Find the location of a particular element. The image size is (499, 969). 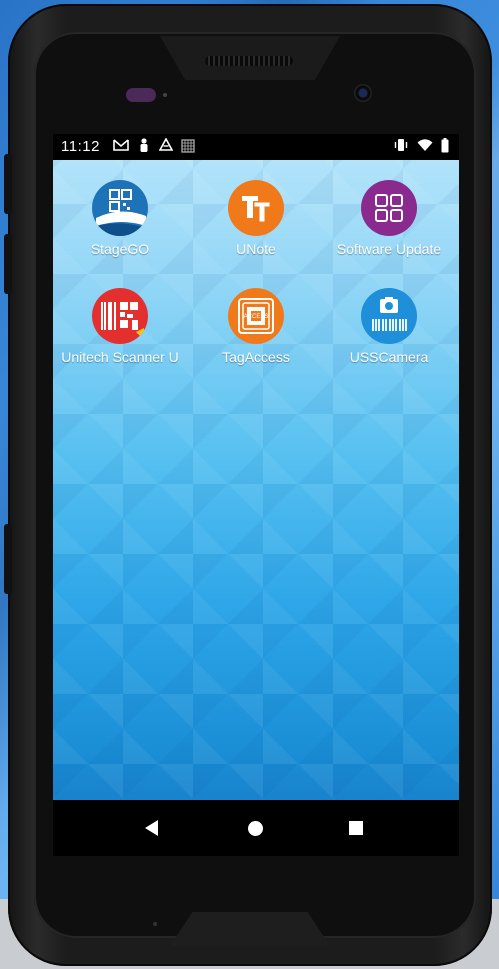

earpiece-speaker is located at coordinates (249, 61).